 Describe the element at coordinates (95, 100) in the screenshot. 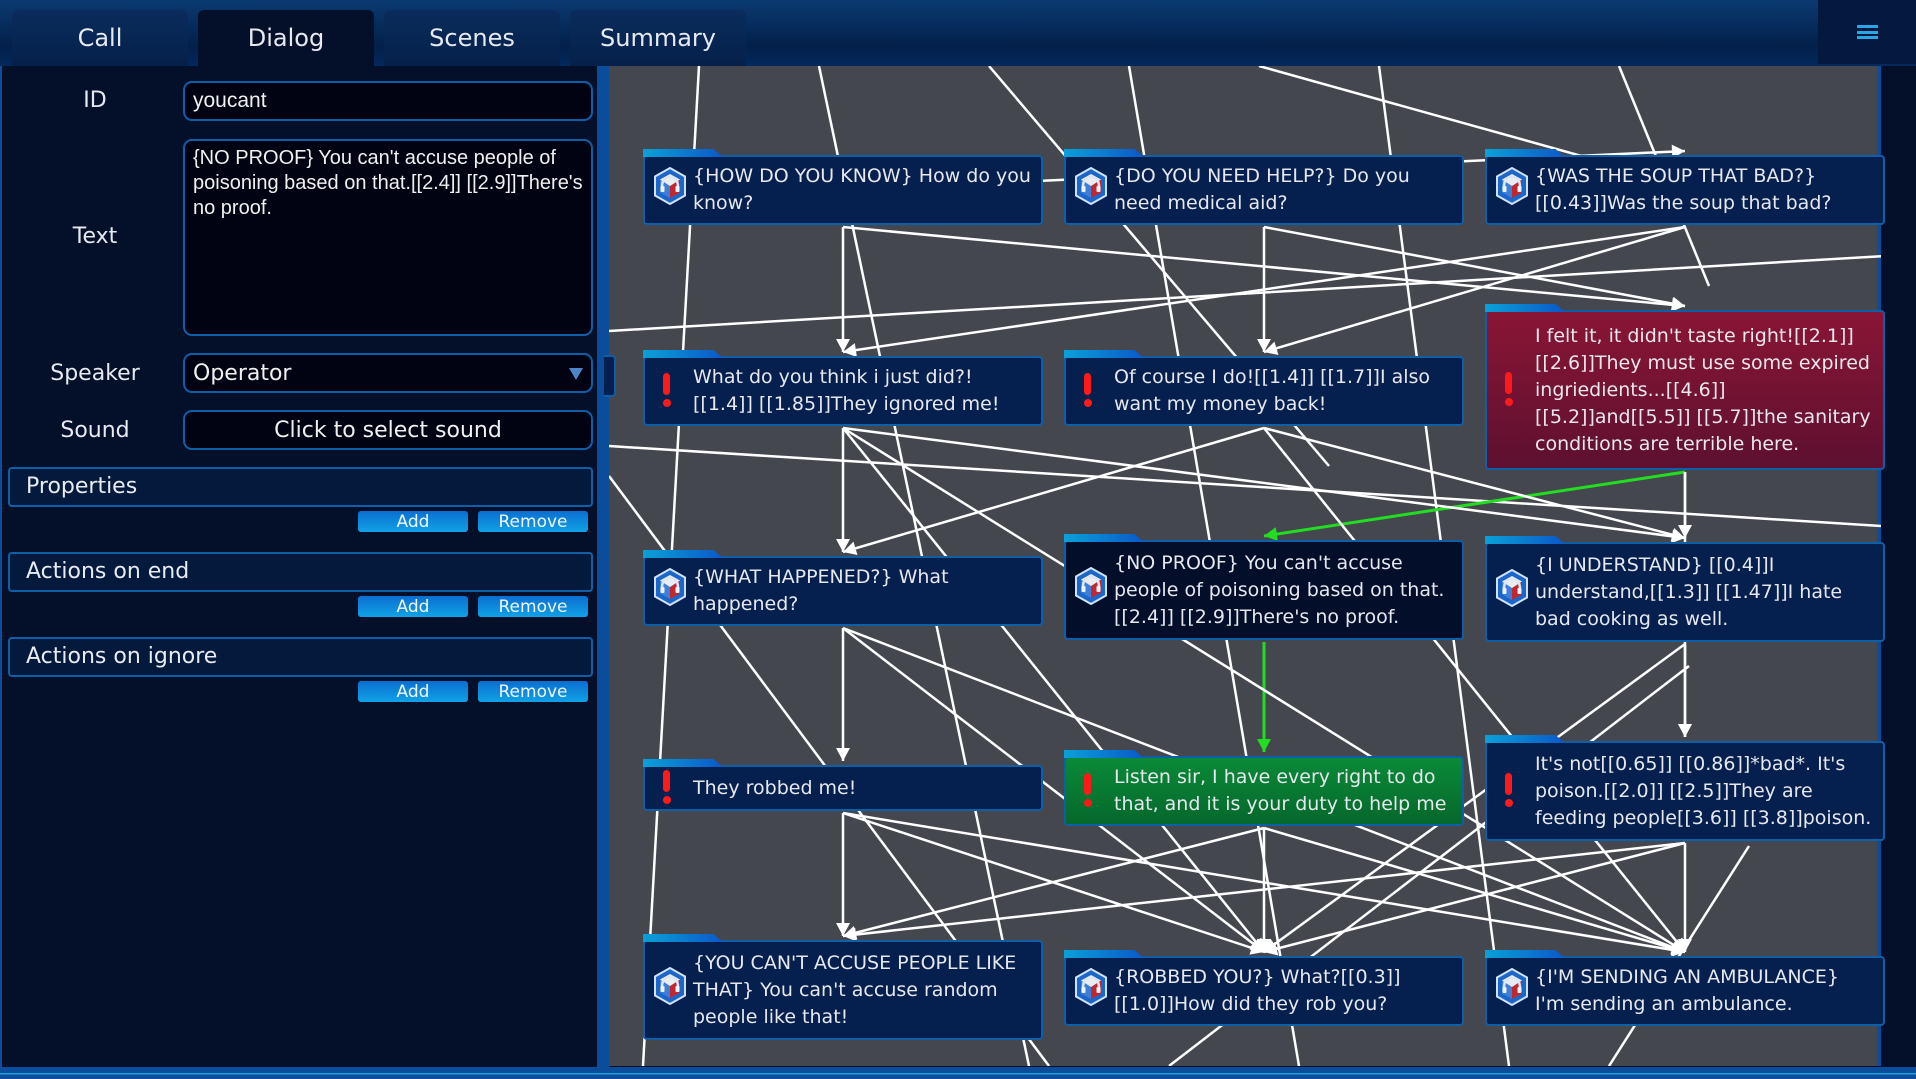

I see `id-label: ID` at that location.